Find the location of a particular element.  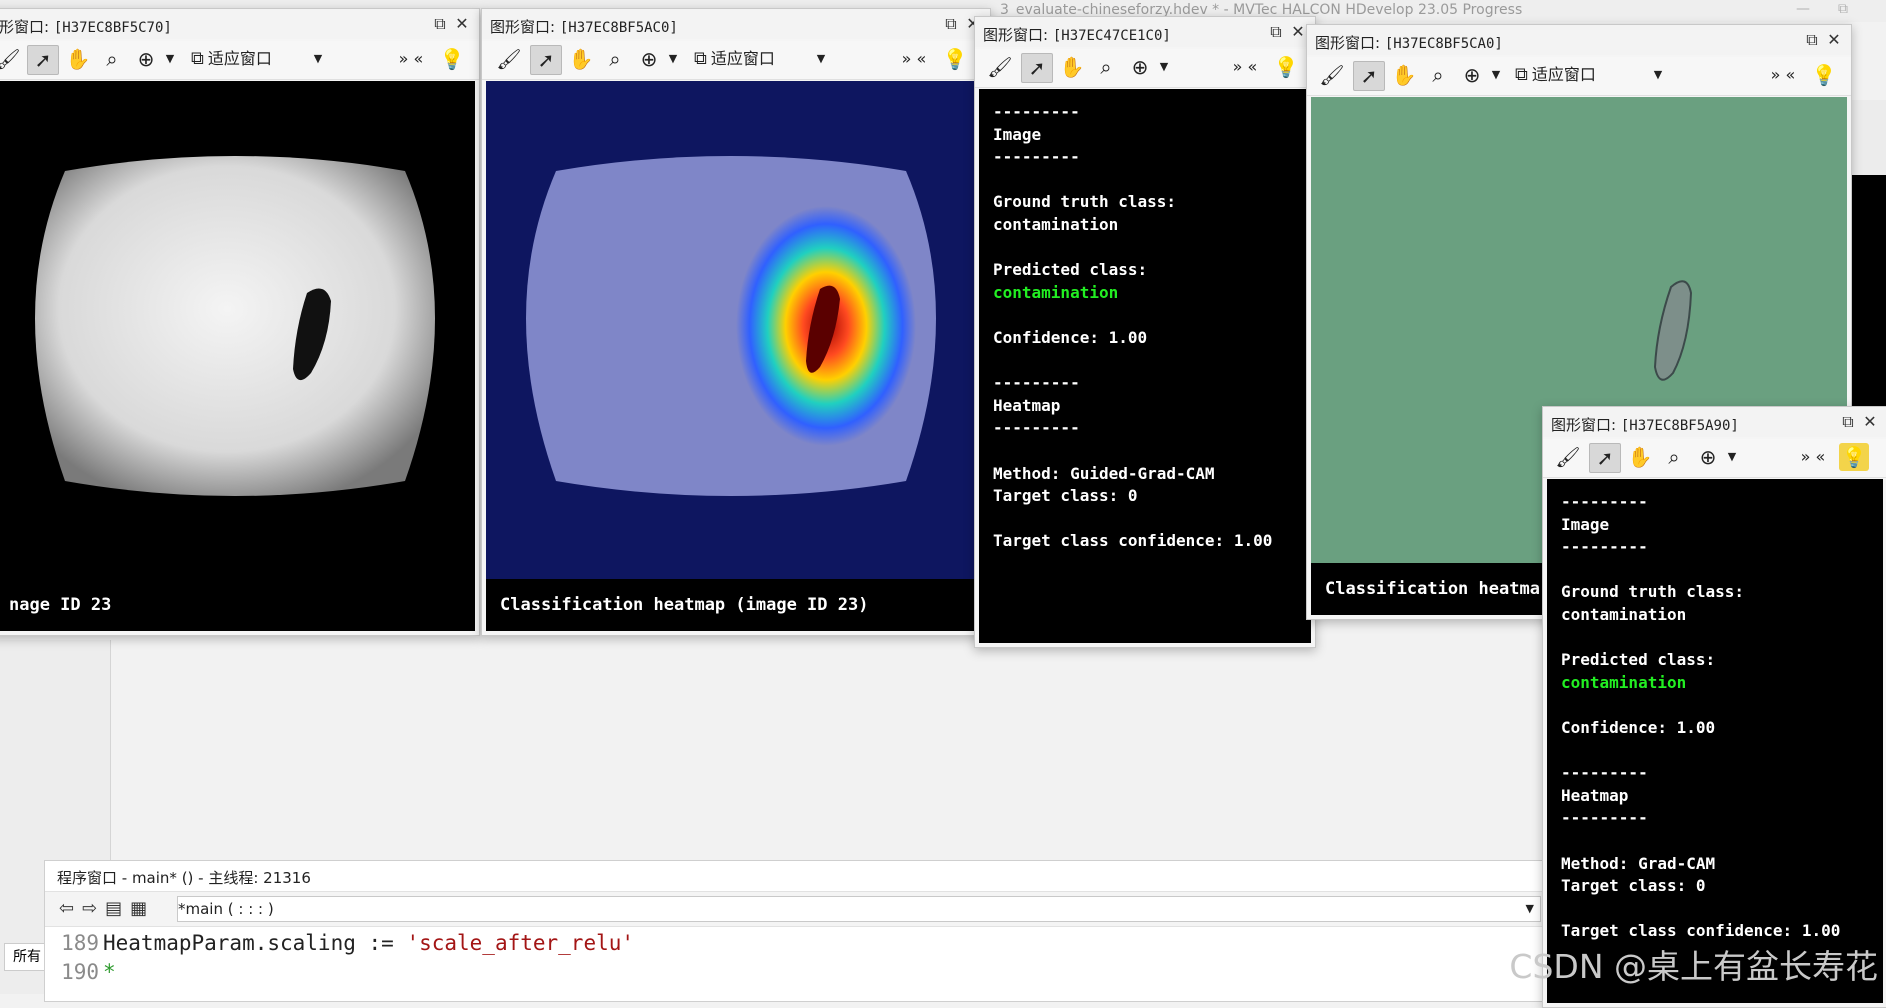

procedure-select: *main ( : : : ) ▼ is located at coordinates (859, 909).